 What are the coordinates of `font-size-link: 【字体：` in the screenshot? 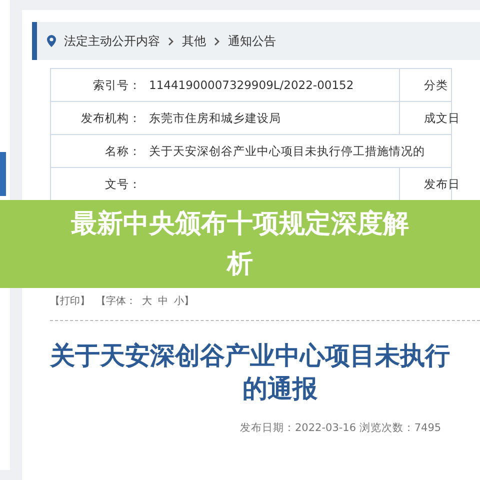 It's located at (116, 301).